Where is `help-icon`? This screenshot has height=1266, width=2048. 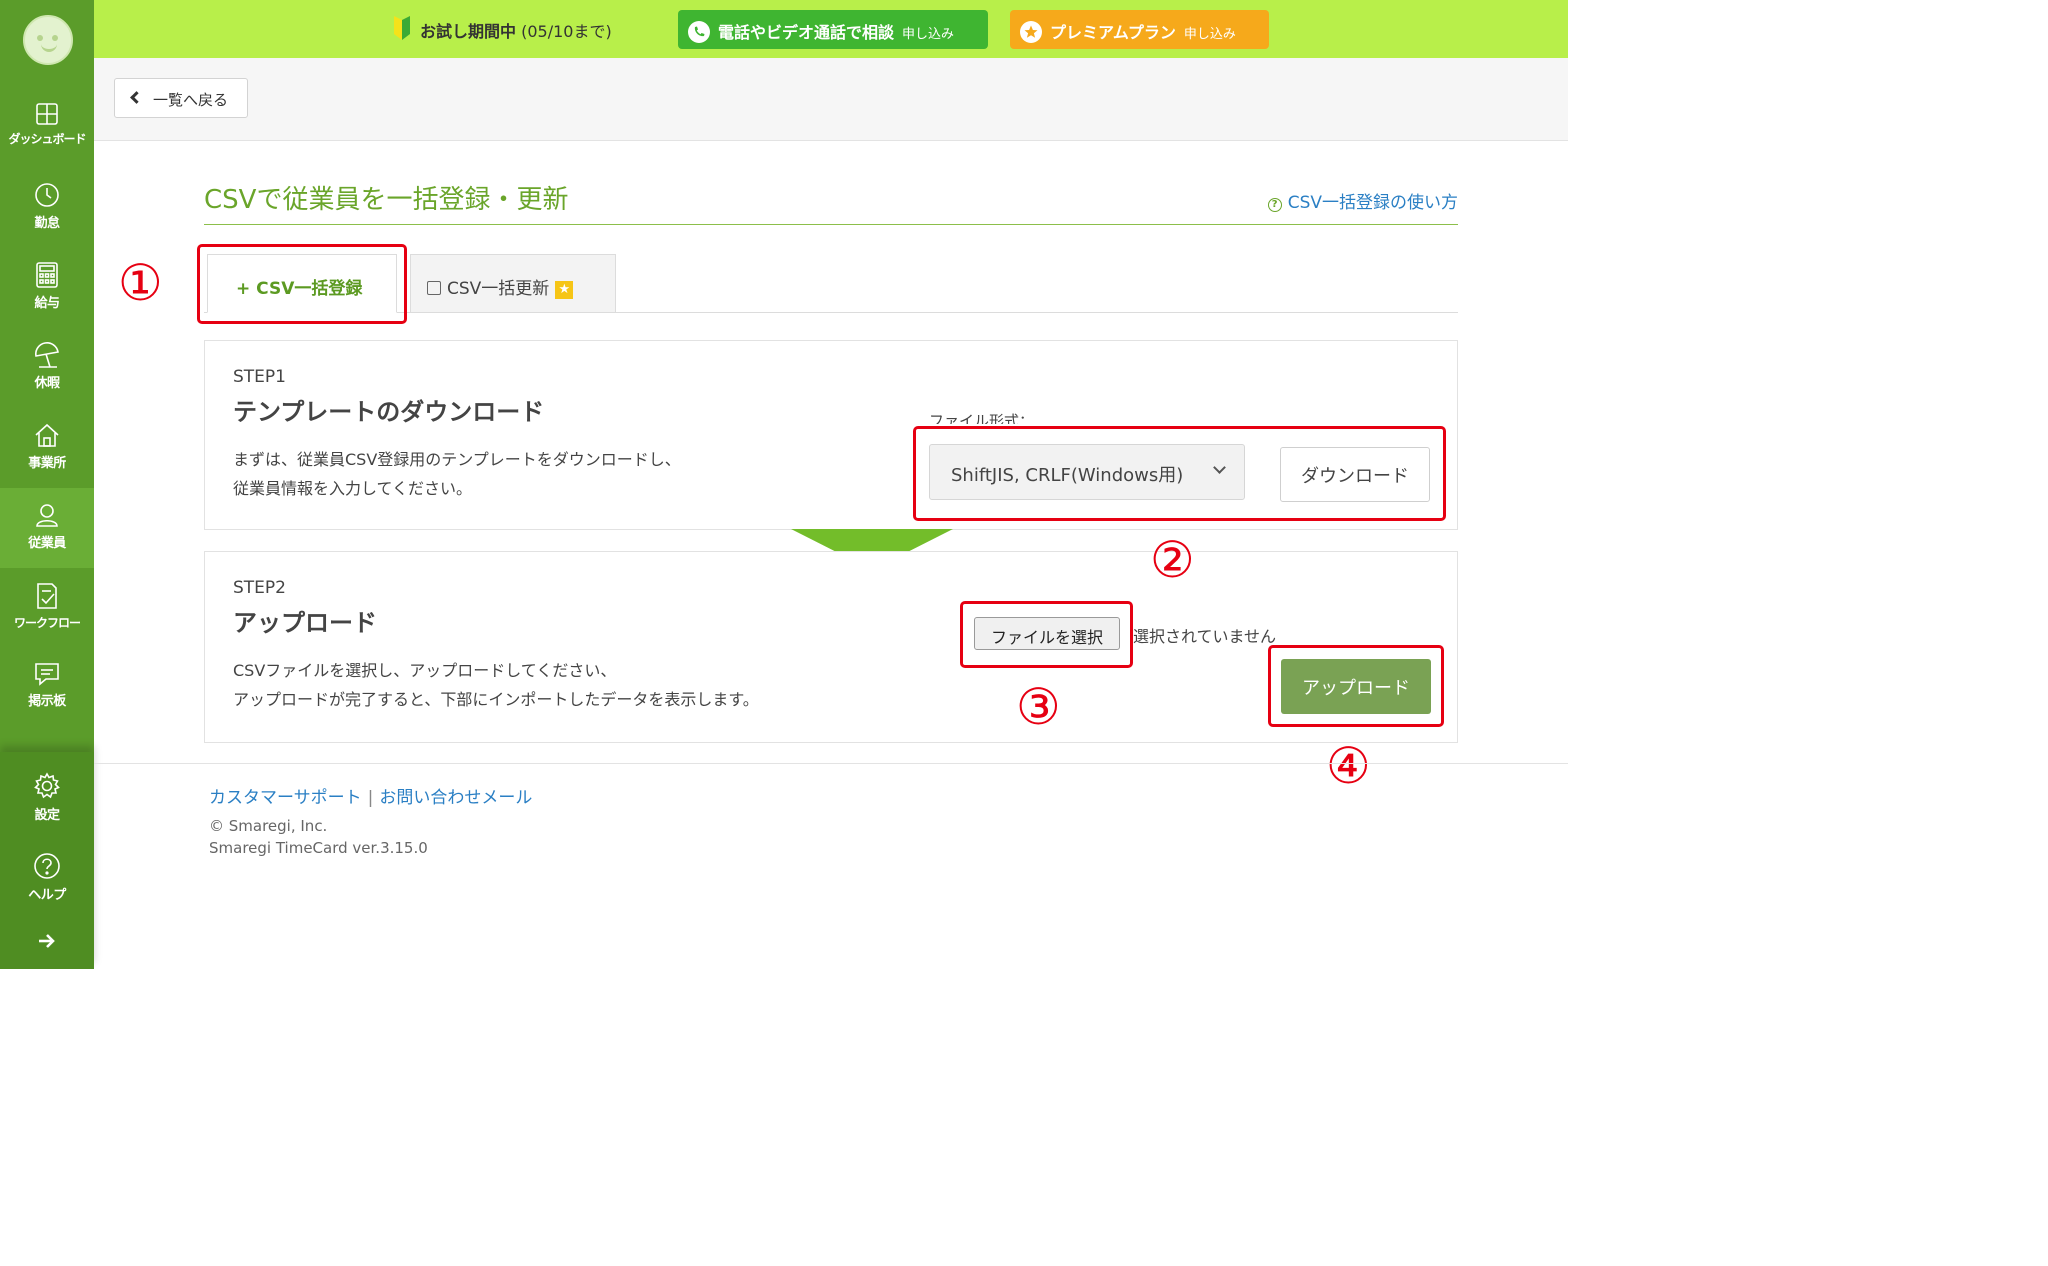 help-icon is located at coordinates (47, 866).